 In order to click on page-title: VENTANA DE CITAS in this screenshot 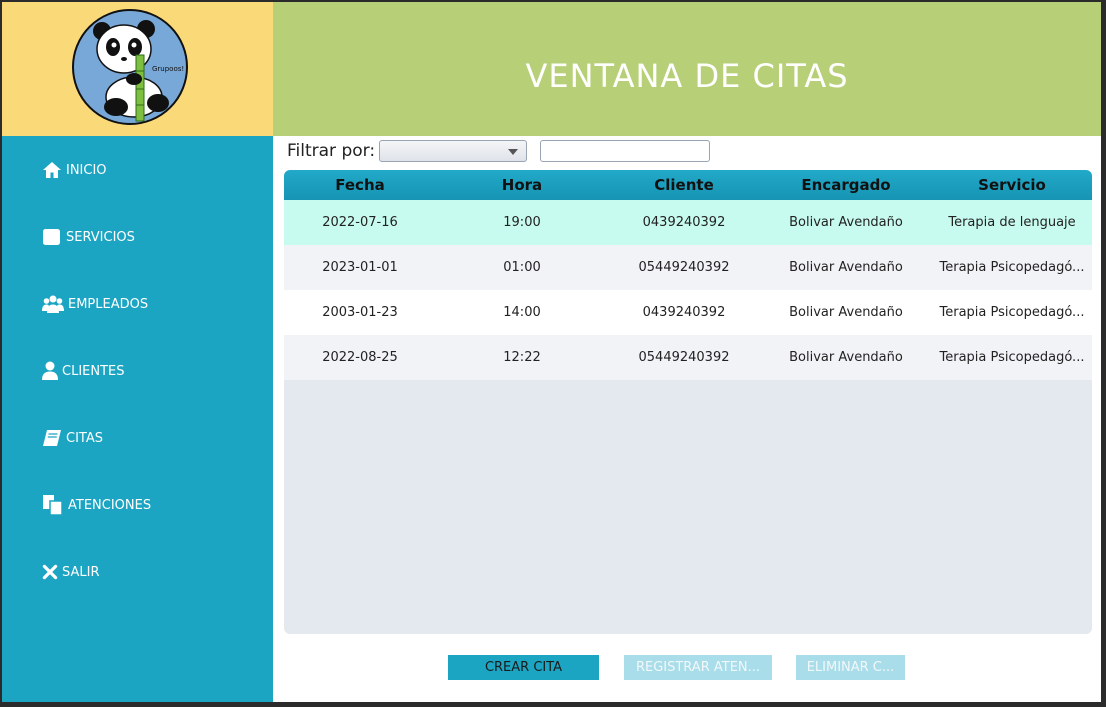, I will do `click(687, 76)`.